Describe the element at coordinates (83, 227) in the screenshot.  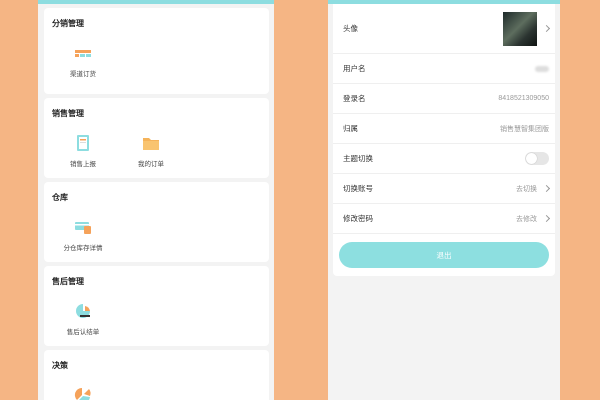
I see `warehouse-icon` at that location.